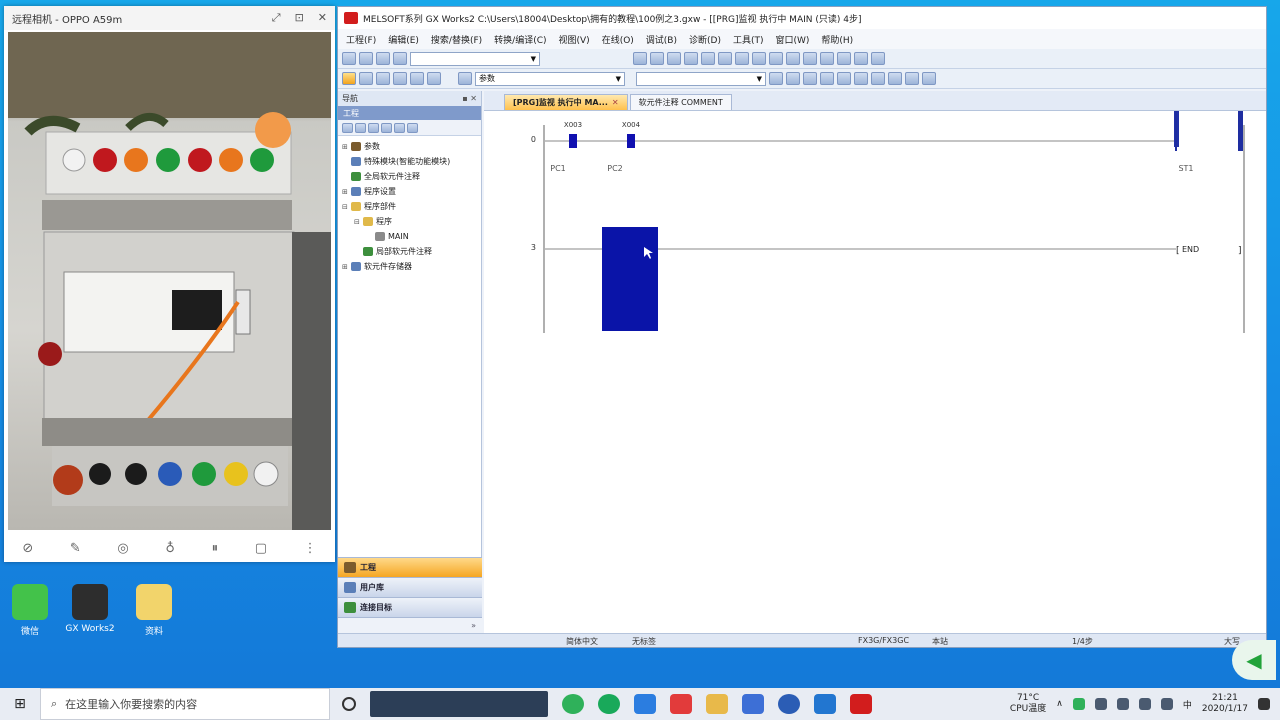 This screenshot has width=1280, height=720. I want to click on open-project-icon, so click(366, 58).